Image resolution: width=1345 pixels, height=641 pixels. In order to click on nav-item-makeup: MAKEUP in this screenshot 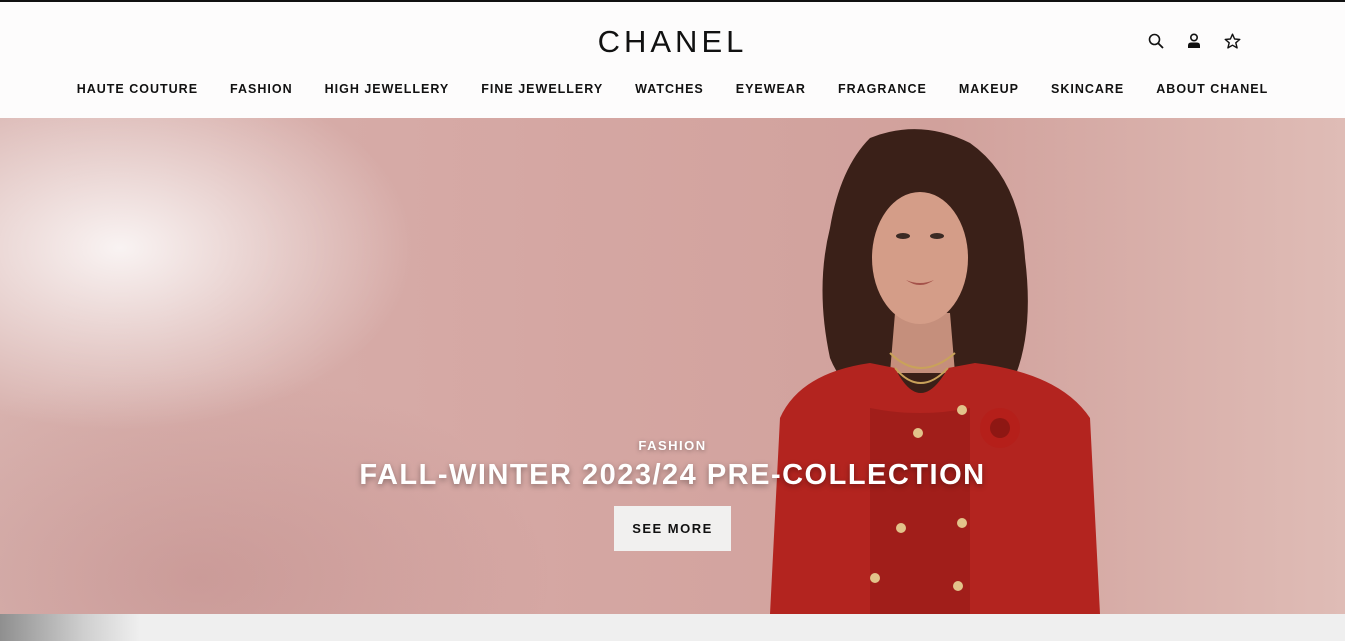, I will do `click(989, 89)`.